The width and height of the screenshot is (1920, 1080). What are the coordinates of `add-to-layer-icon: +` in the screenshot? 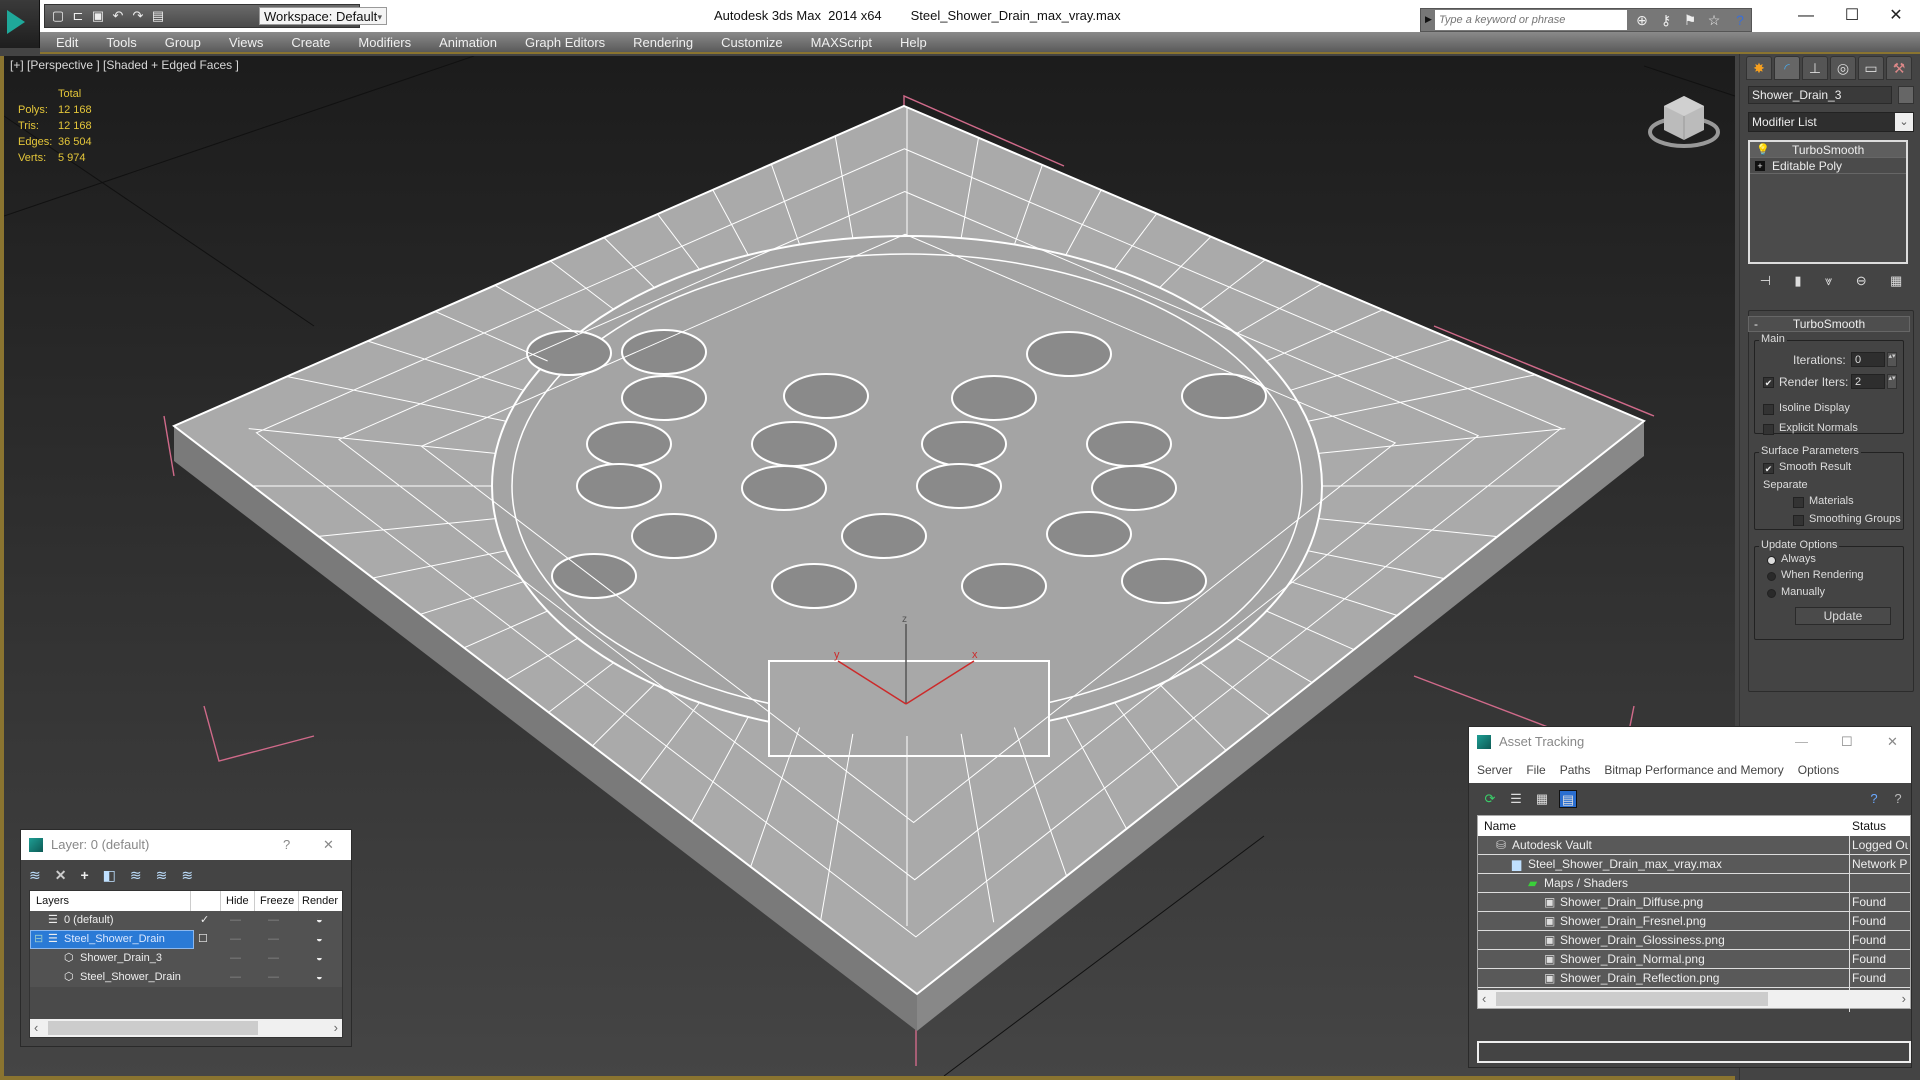 It's located at (84, 875).